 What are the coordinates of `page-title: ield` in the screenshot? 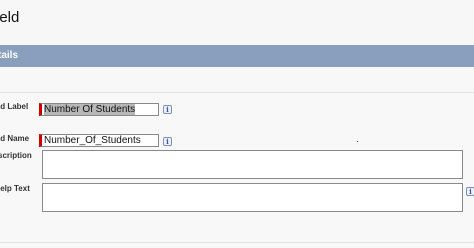 It's located at (10, 17).